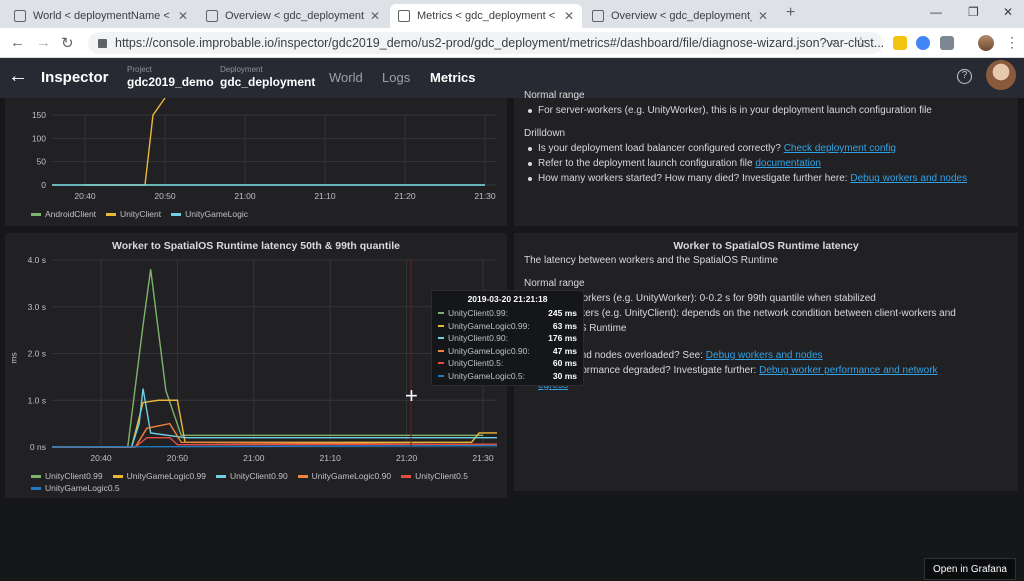 Image resolution: width=1024 pixels, height=581 pixels. I want to click on browser-menu-icon: ⋮, so click(1012, 42).